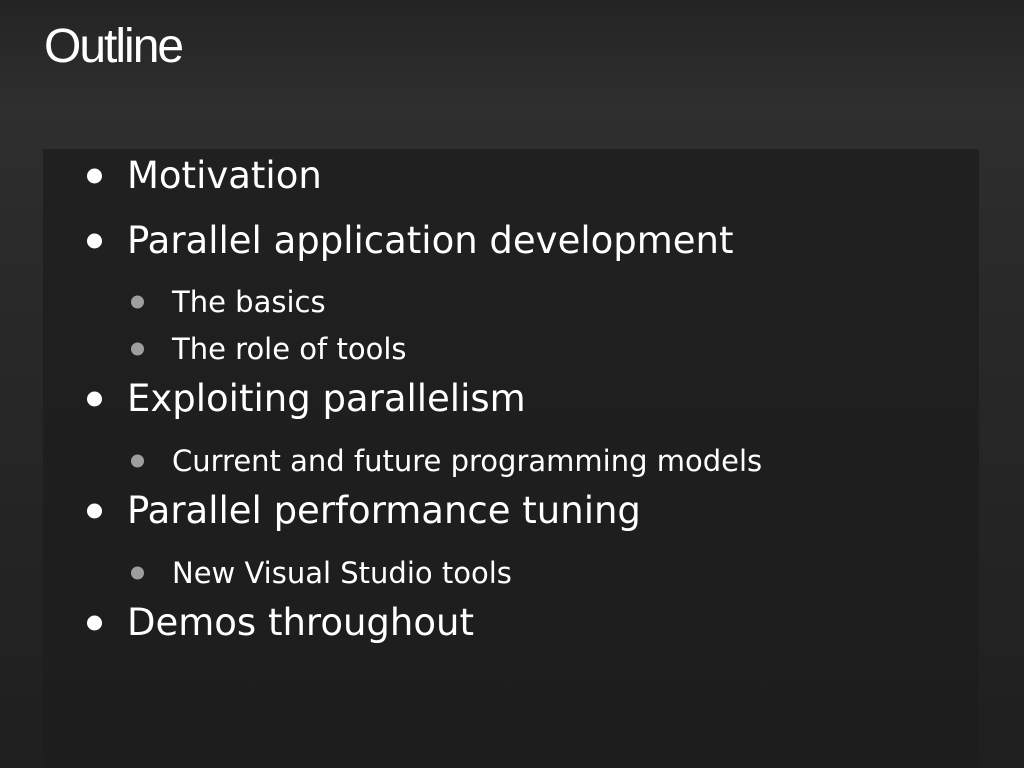 This screenshot has width=1024, height=768. Describe the element at coordinates (249, 302) in the screenshot. I see `sub-bullet-text: The basics` at that location.